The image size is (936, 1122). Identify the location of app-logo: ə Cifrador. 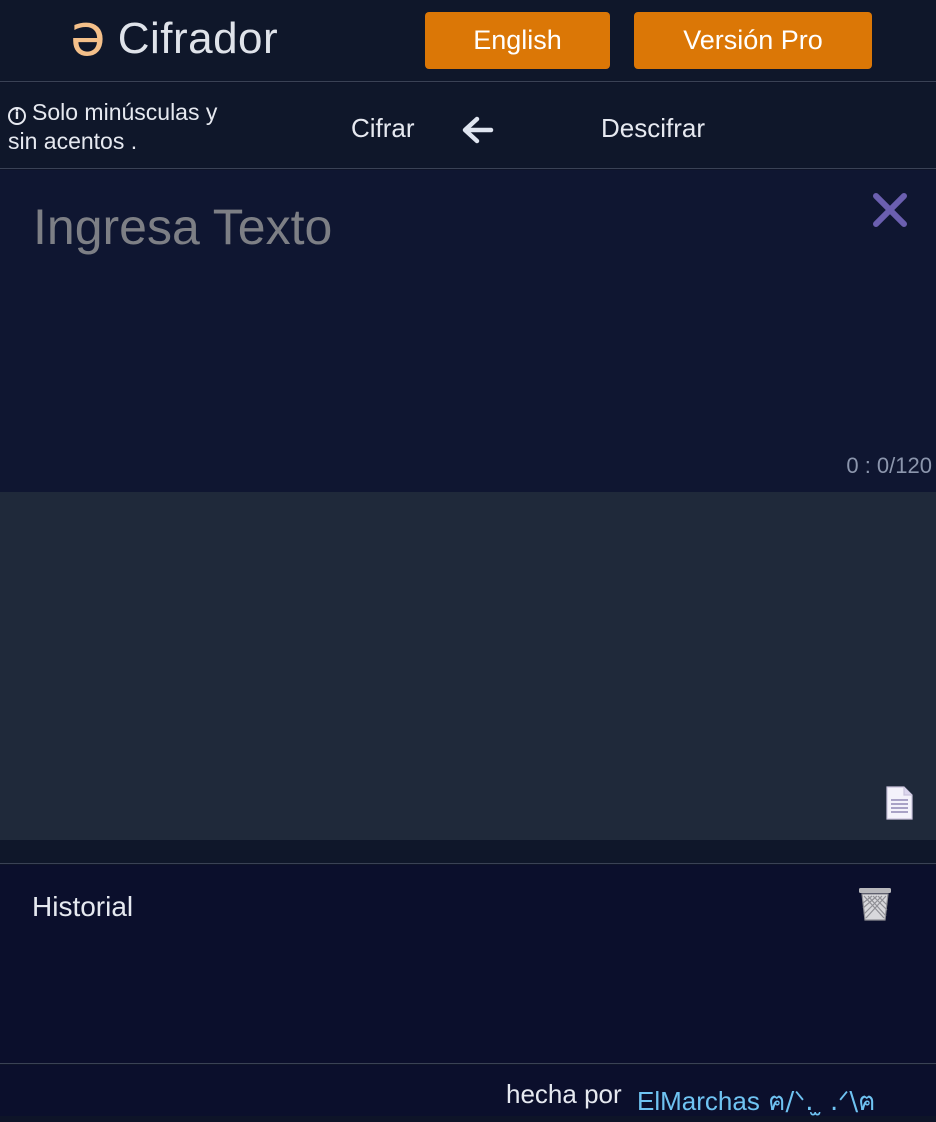
(174, 35).